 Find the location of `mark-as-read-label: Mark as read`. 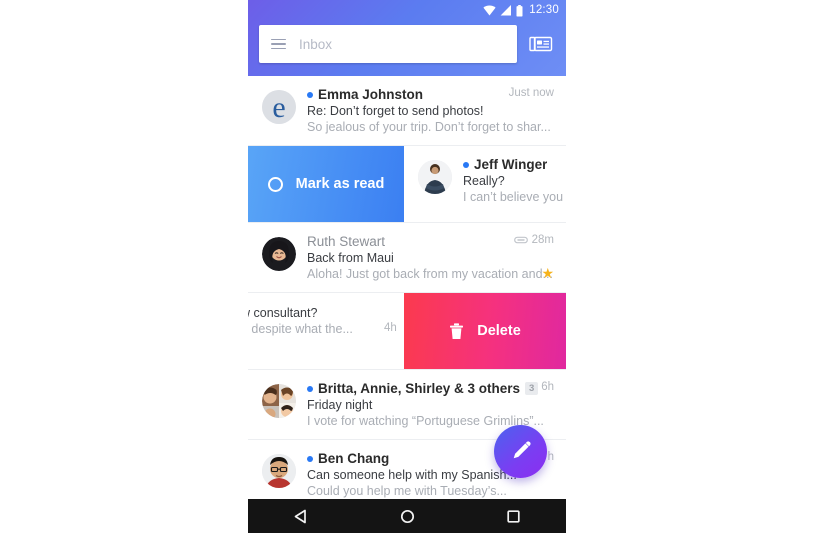

mark-as-read-label: Mark as read is located at coordinates (340, 184).